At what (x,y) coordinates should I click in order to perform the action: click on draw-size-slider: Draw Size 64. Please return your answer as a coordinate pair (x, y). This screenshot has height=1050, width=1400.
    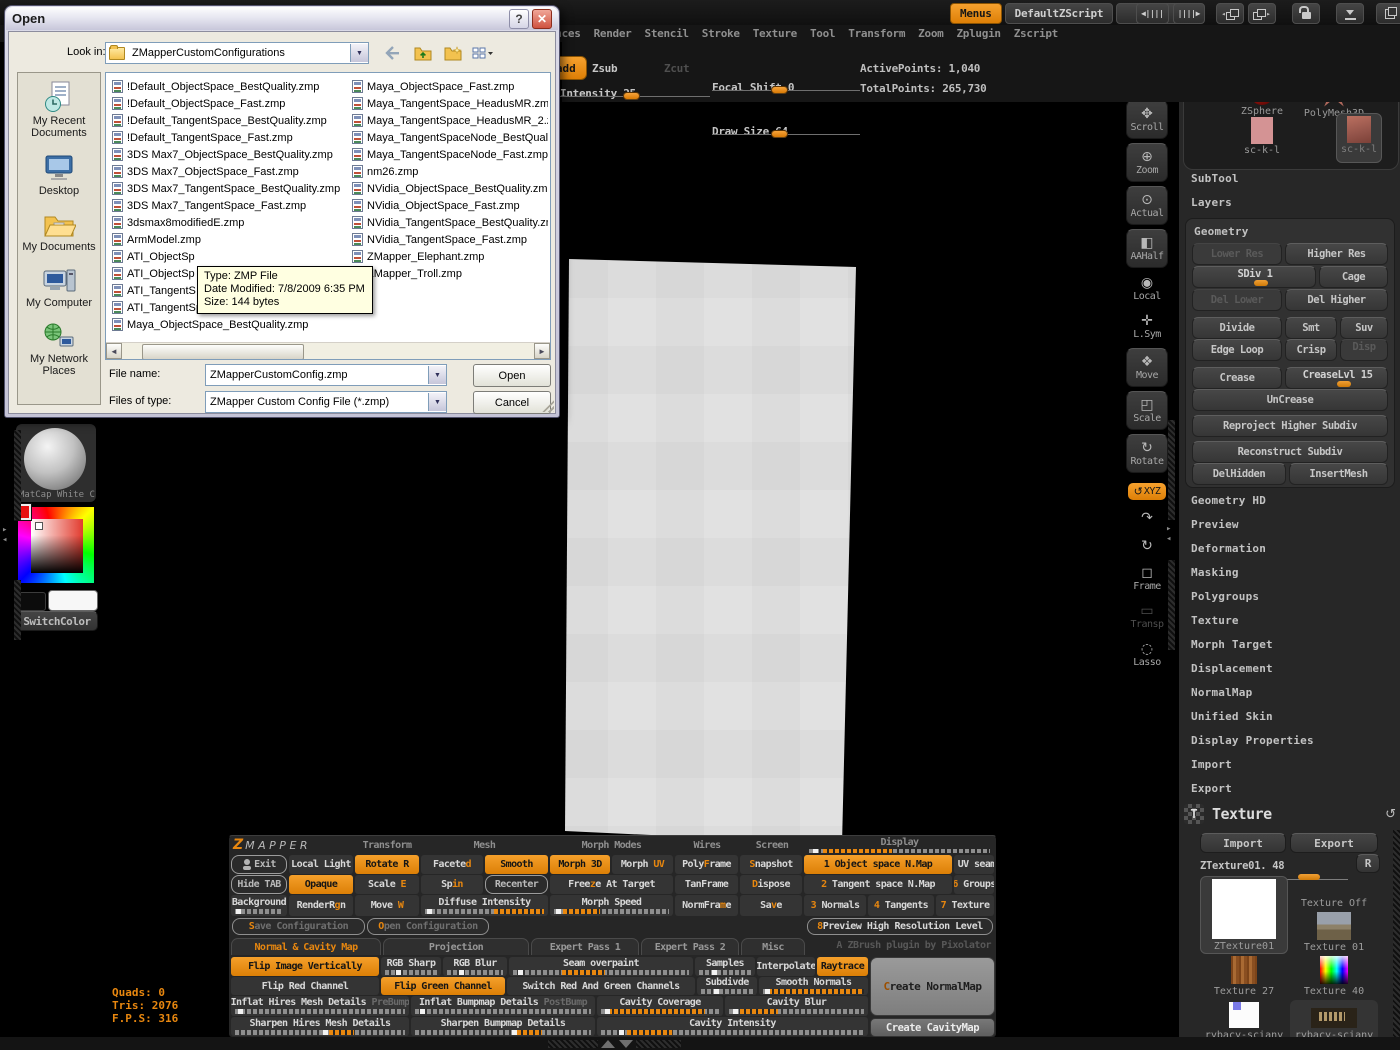
    Looking at the image, I should click on (786, 130).